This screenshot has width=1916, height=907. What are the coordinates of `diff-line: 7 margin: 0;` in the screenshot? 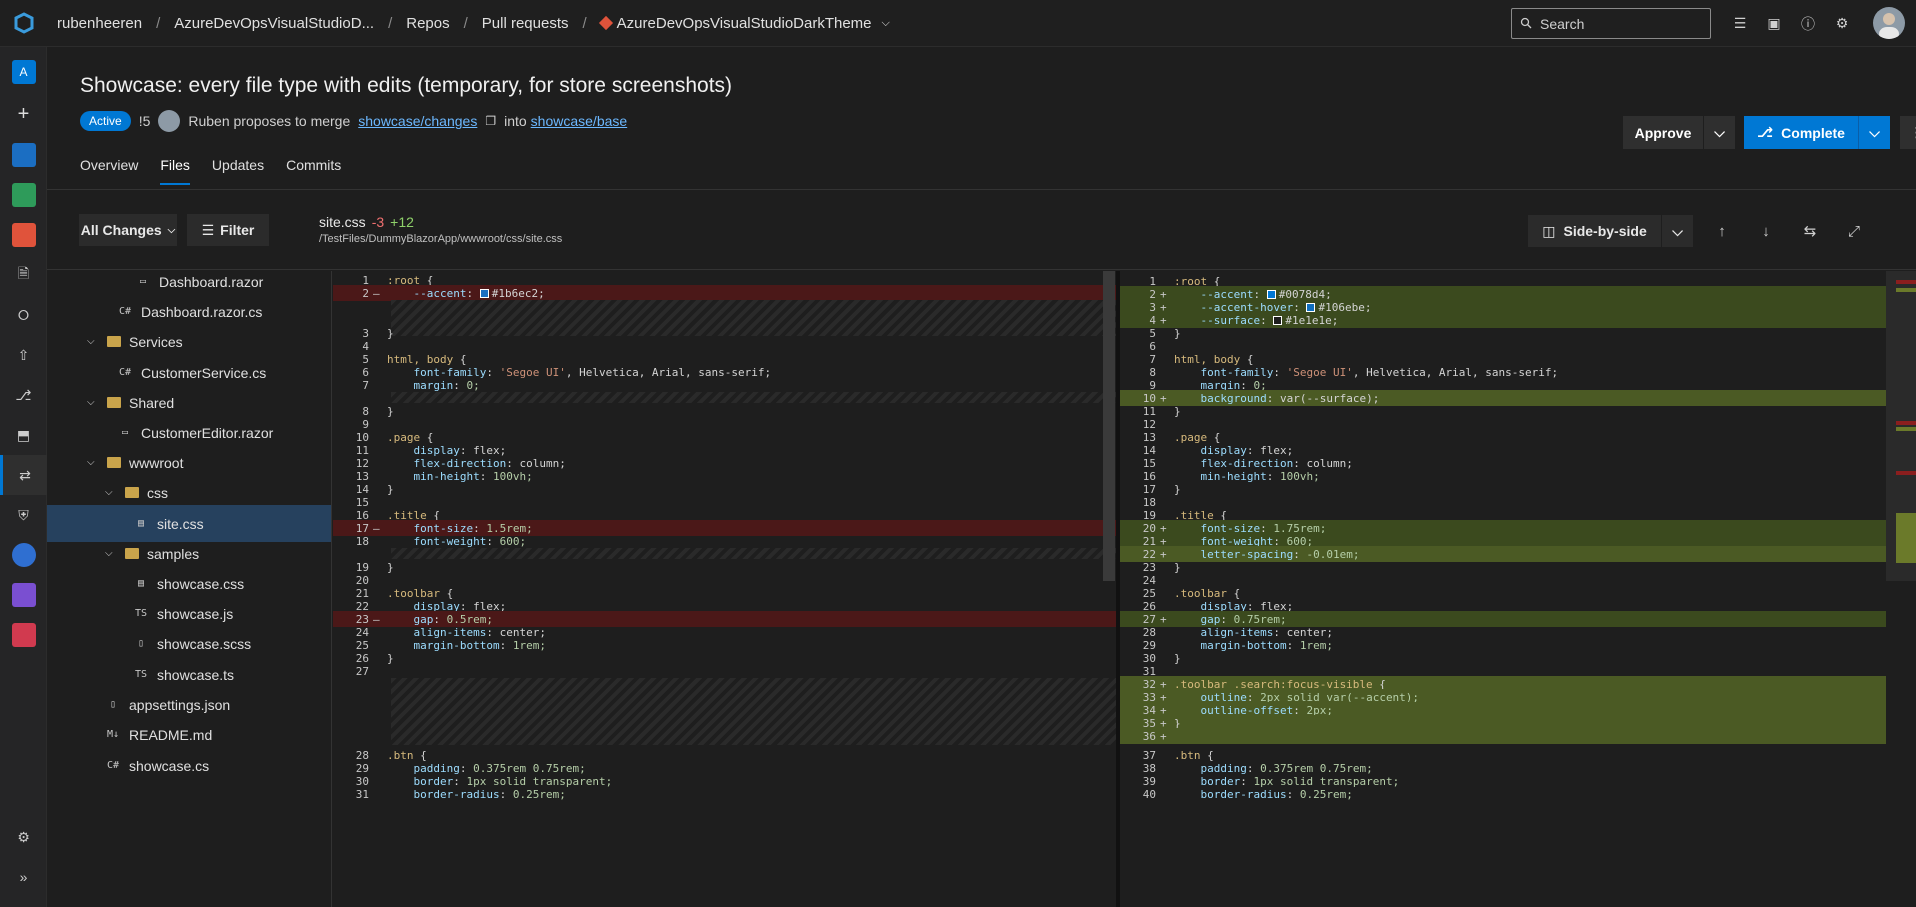 It's located at (724, 385).